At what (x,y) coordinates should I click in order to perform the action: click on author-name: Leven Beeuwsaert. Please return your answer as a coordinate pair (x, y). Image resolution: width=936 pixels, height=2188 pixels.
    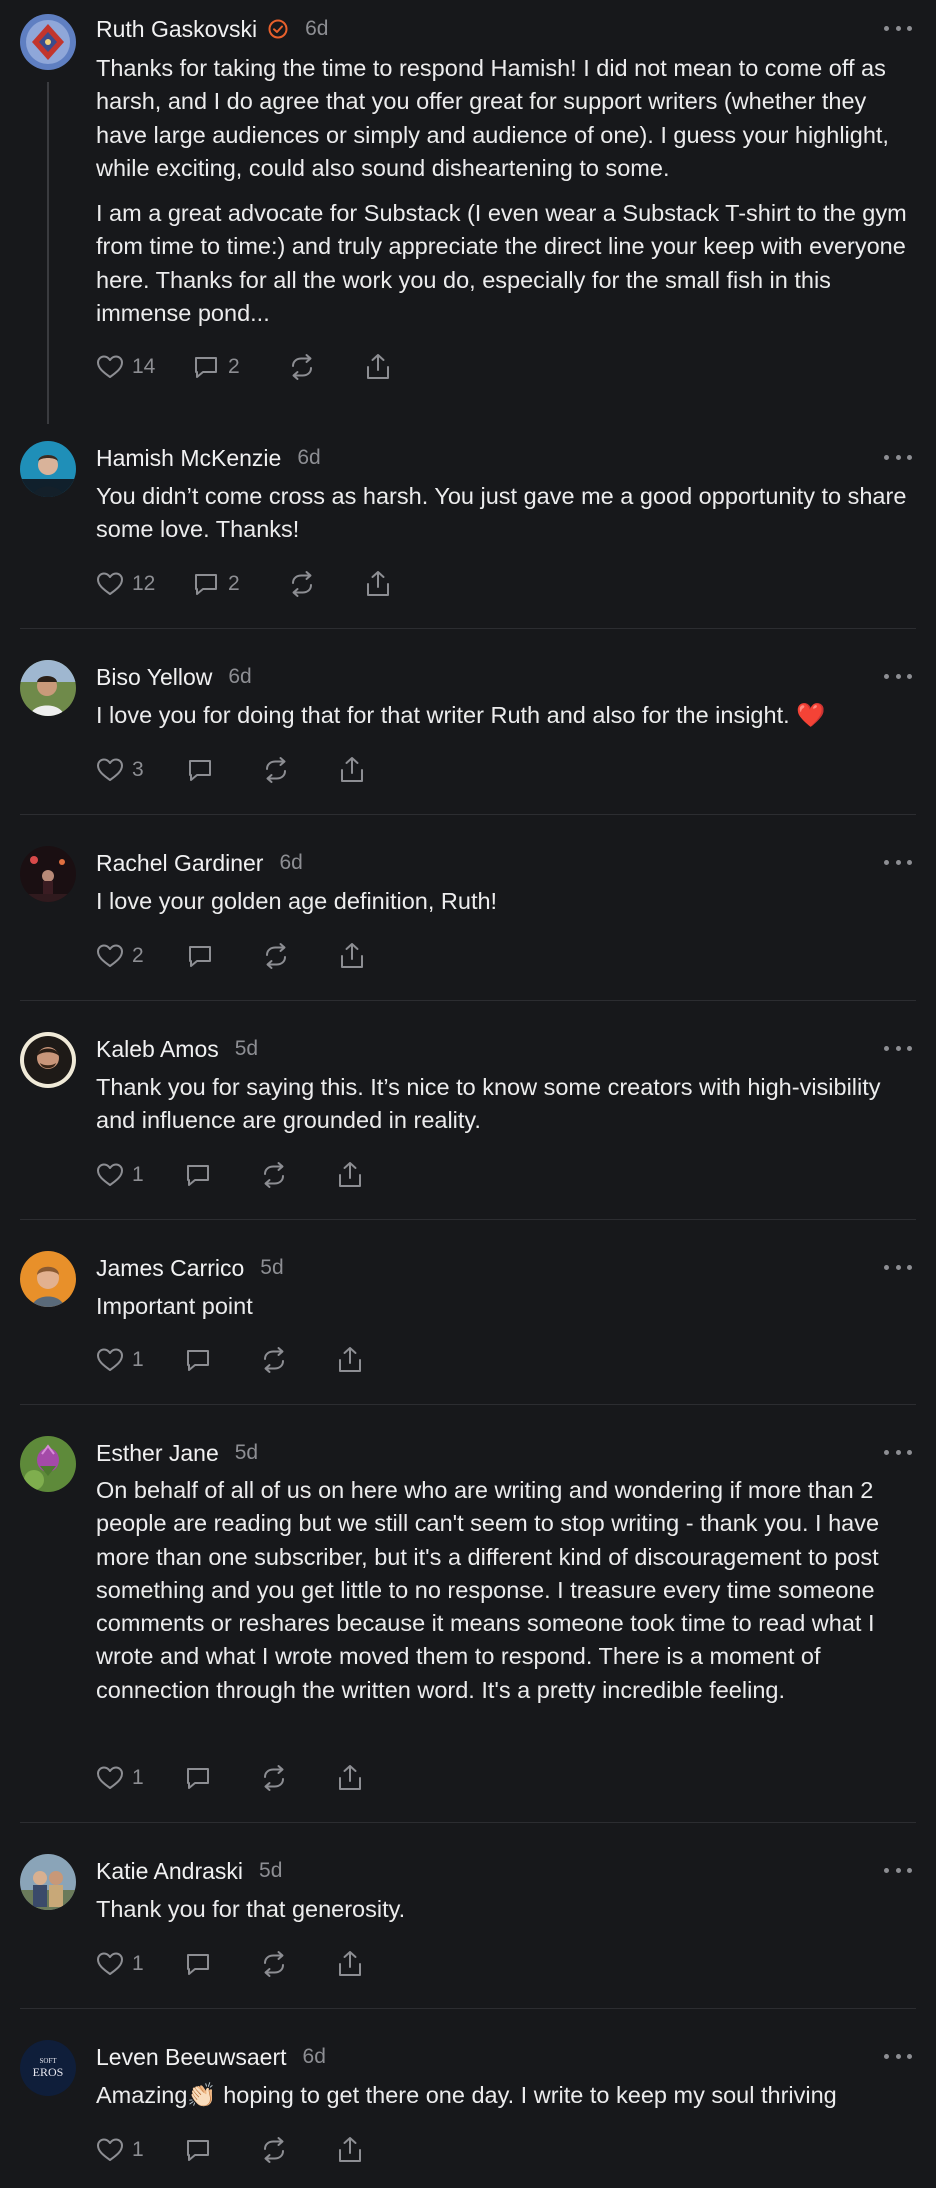
    Looking at the image, I should click on (191, 2057).